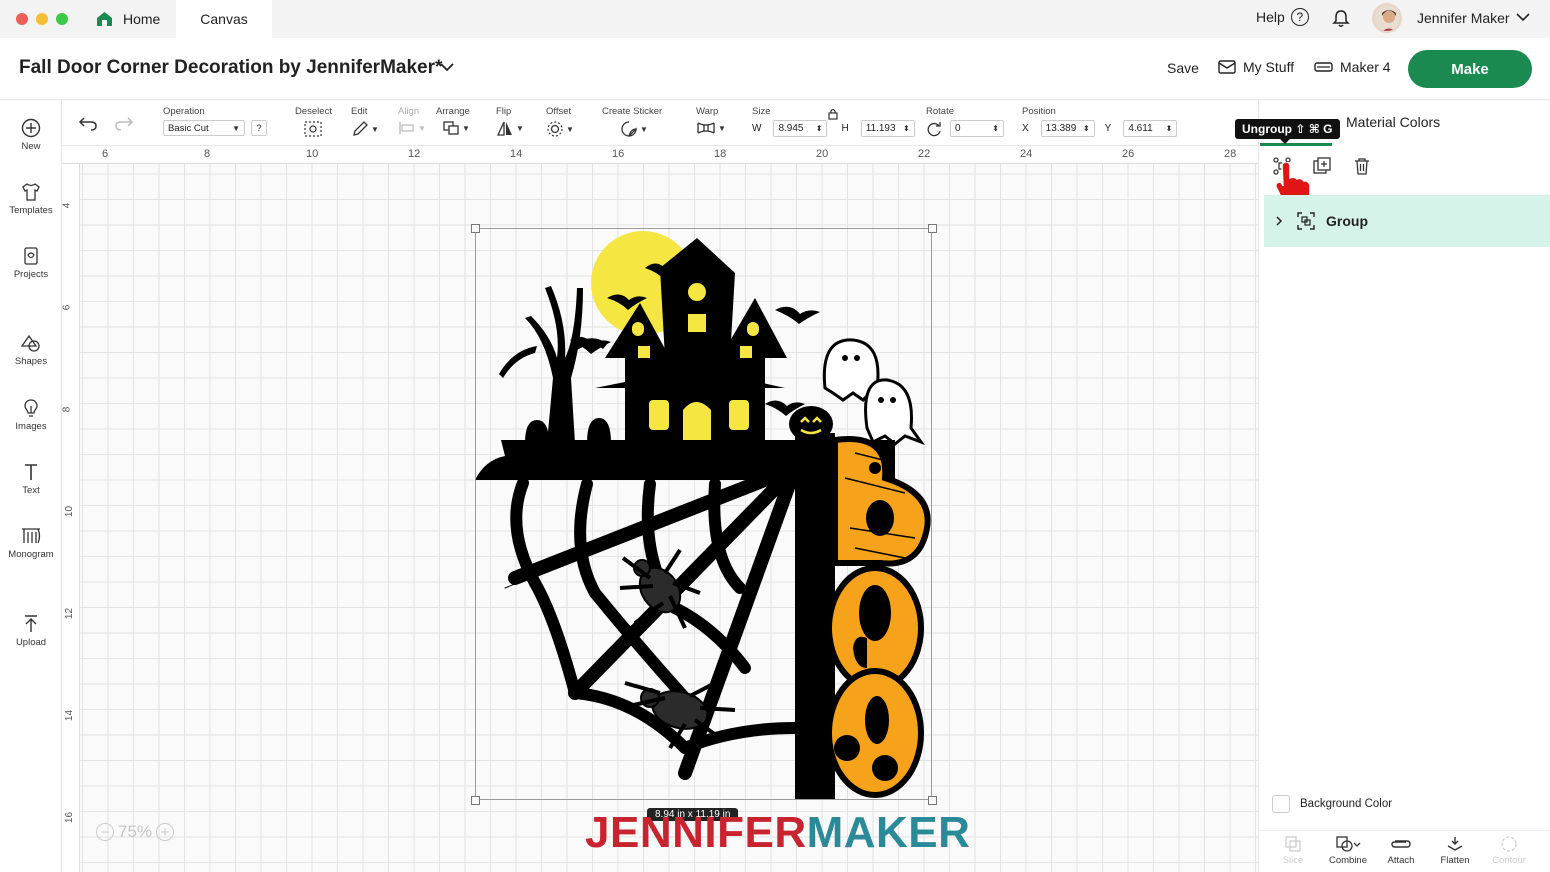 The height and width of the screenshot is (872, 1550). I want to click on ruler-tick: 4, so click(67, 205).